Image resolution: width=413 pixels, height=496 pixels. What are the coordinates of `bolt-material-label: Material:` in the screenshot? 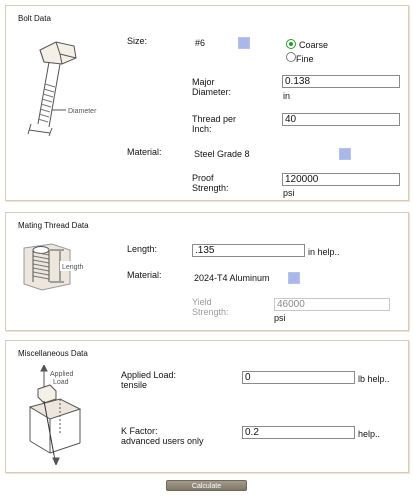 It's located at (144, 152).